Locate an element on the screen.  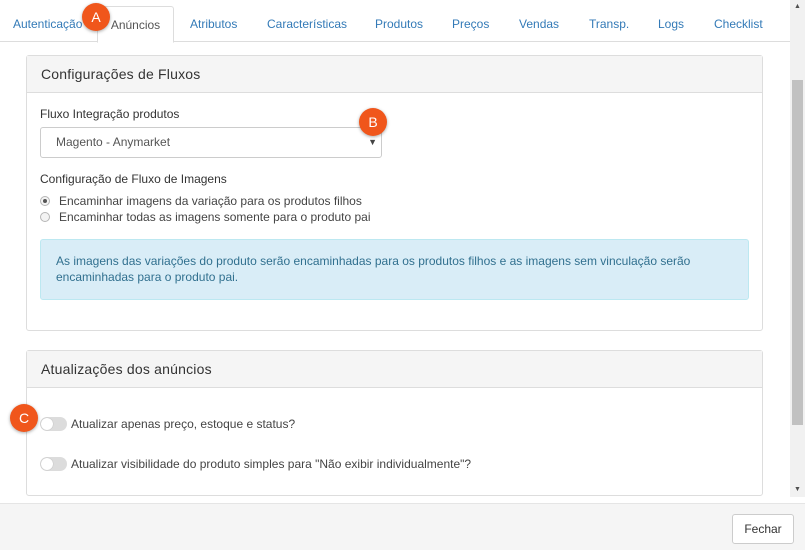
tab-logs: Logs is located at coordinates (671, 24).